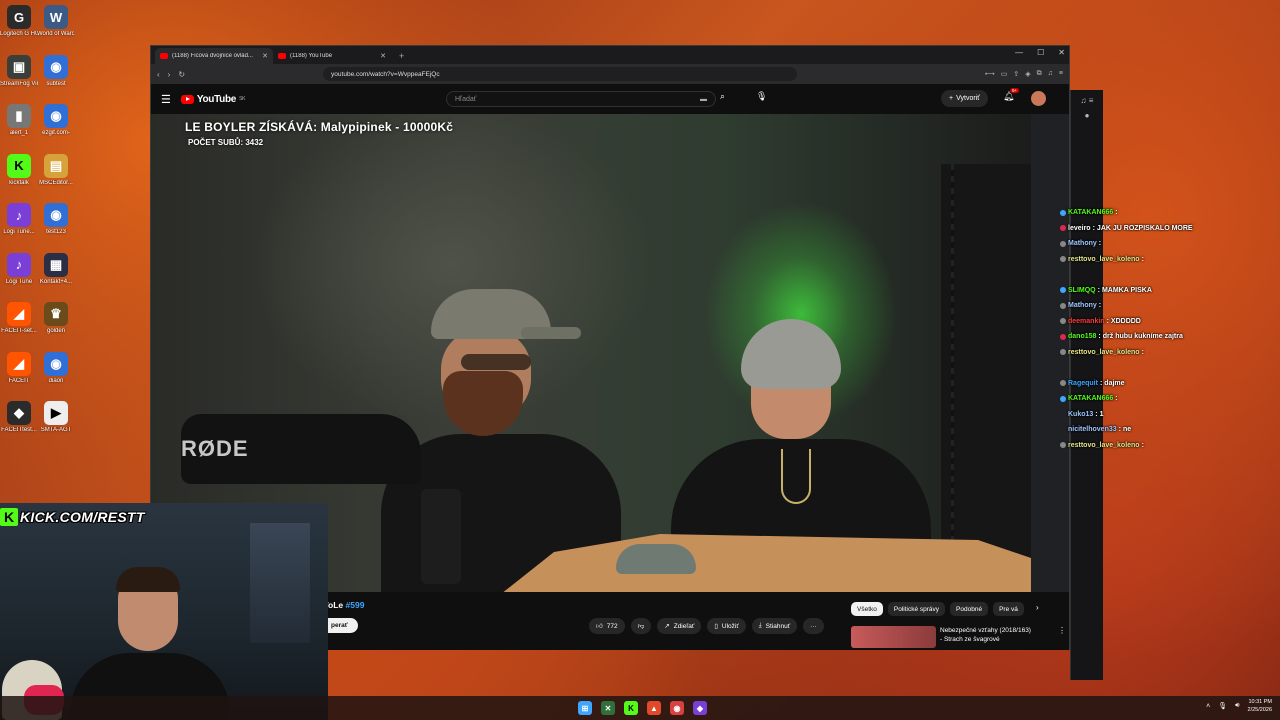  What do you see at coordinates (631, 708) in the screenshot?
I see `taskbar-app-icon: K` at bounding box center [631, 708].